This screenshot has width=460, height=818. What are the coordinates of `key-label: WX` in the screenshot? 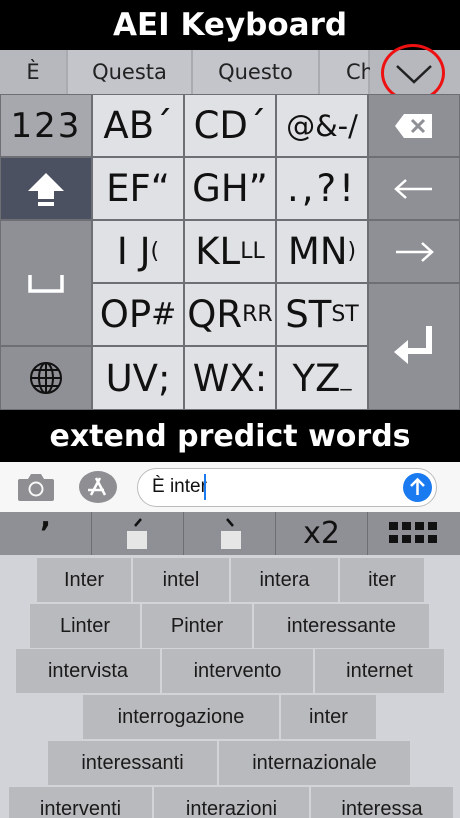 It's located at (223, 378).